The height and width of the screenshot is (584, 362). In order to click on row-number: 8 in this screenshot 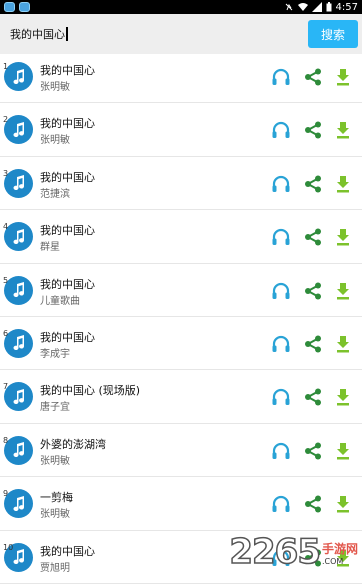, I will do `click(6, 440)`.